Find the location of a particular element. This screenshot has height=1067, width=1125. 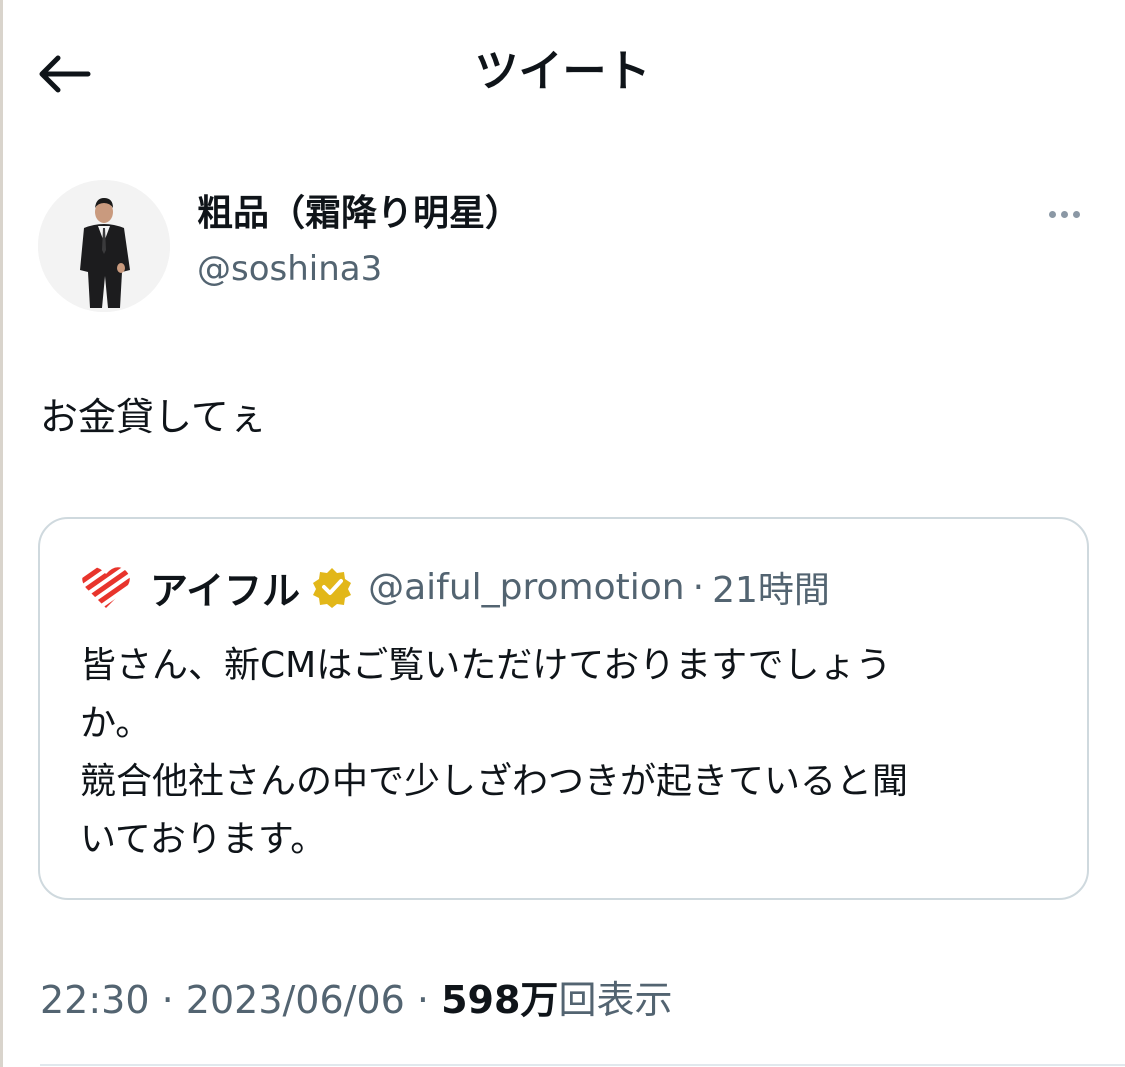

quoted-tweet-line: いております。 is located at coordinates (203, 839).